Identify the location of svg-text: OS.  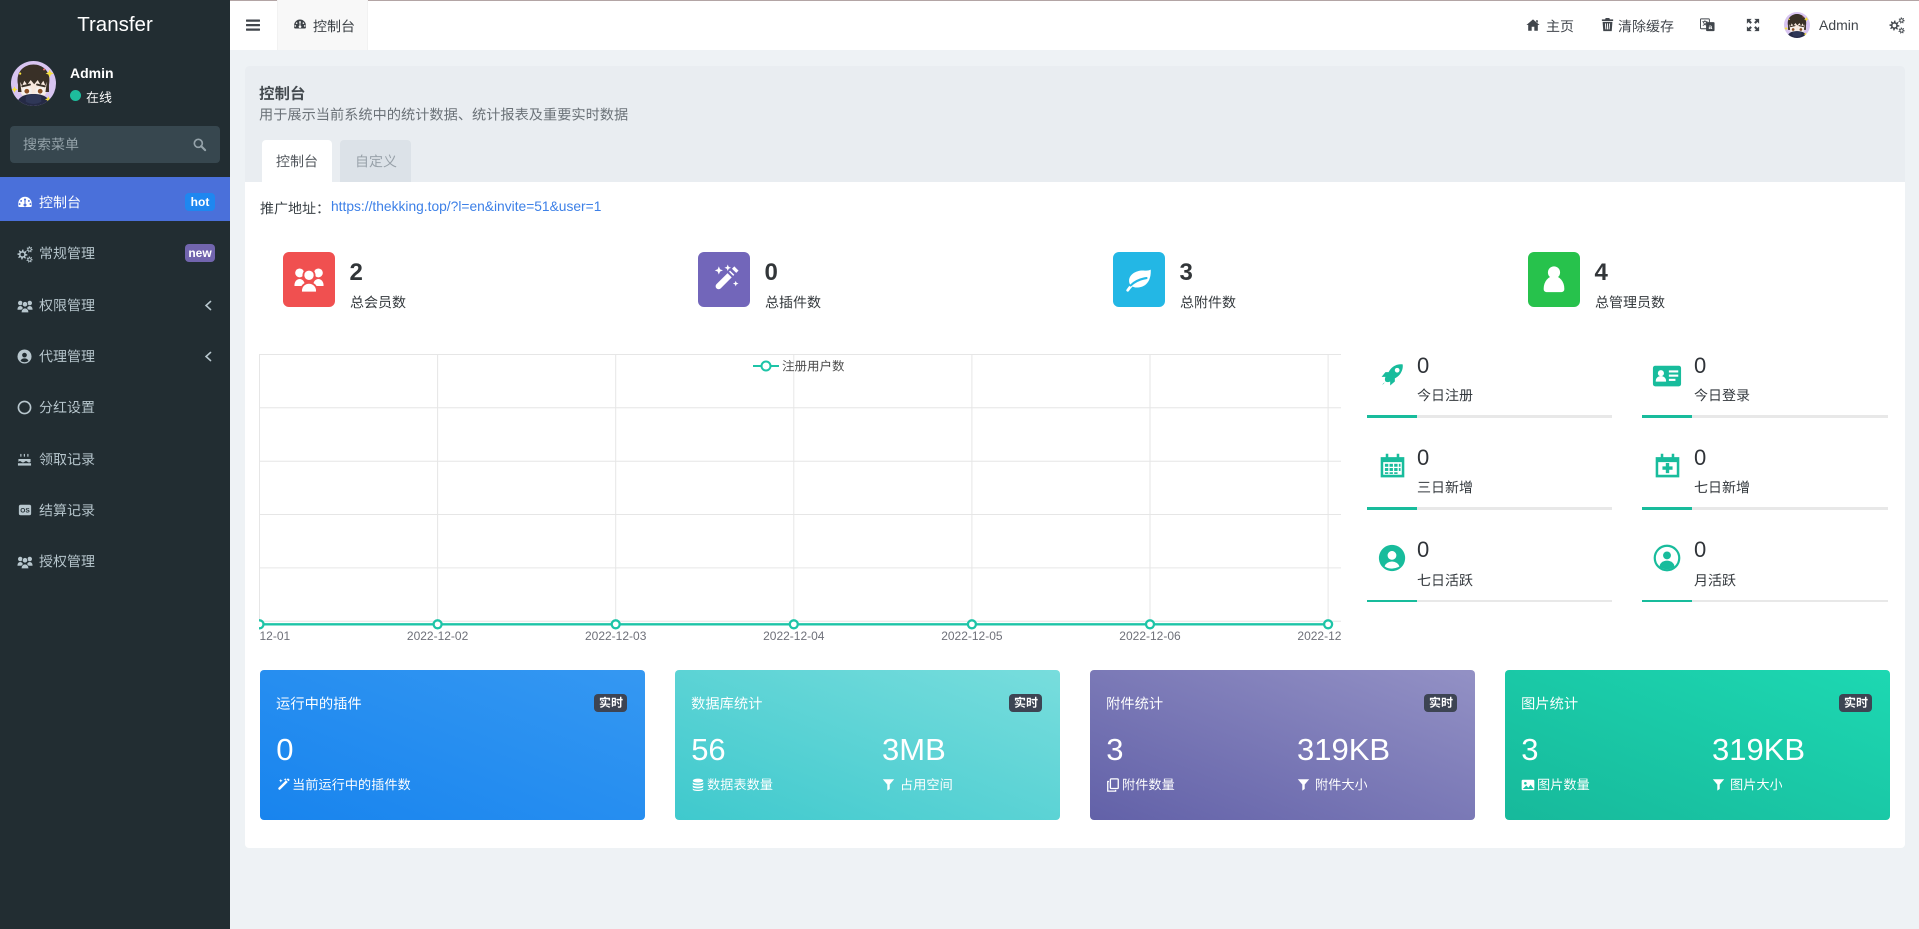
(25, 510).